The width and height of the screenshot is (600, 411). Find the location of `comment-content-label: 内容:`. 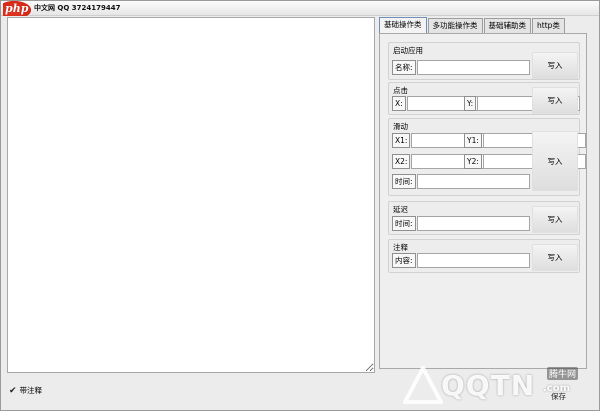

comment-content-label: 内容: is located at coordinates (404, 260).